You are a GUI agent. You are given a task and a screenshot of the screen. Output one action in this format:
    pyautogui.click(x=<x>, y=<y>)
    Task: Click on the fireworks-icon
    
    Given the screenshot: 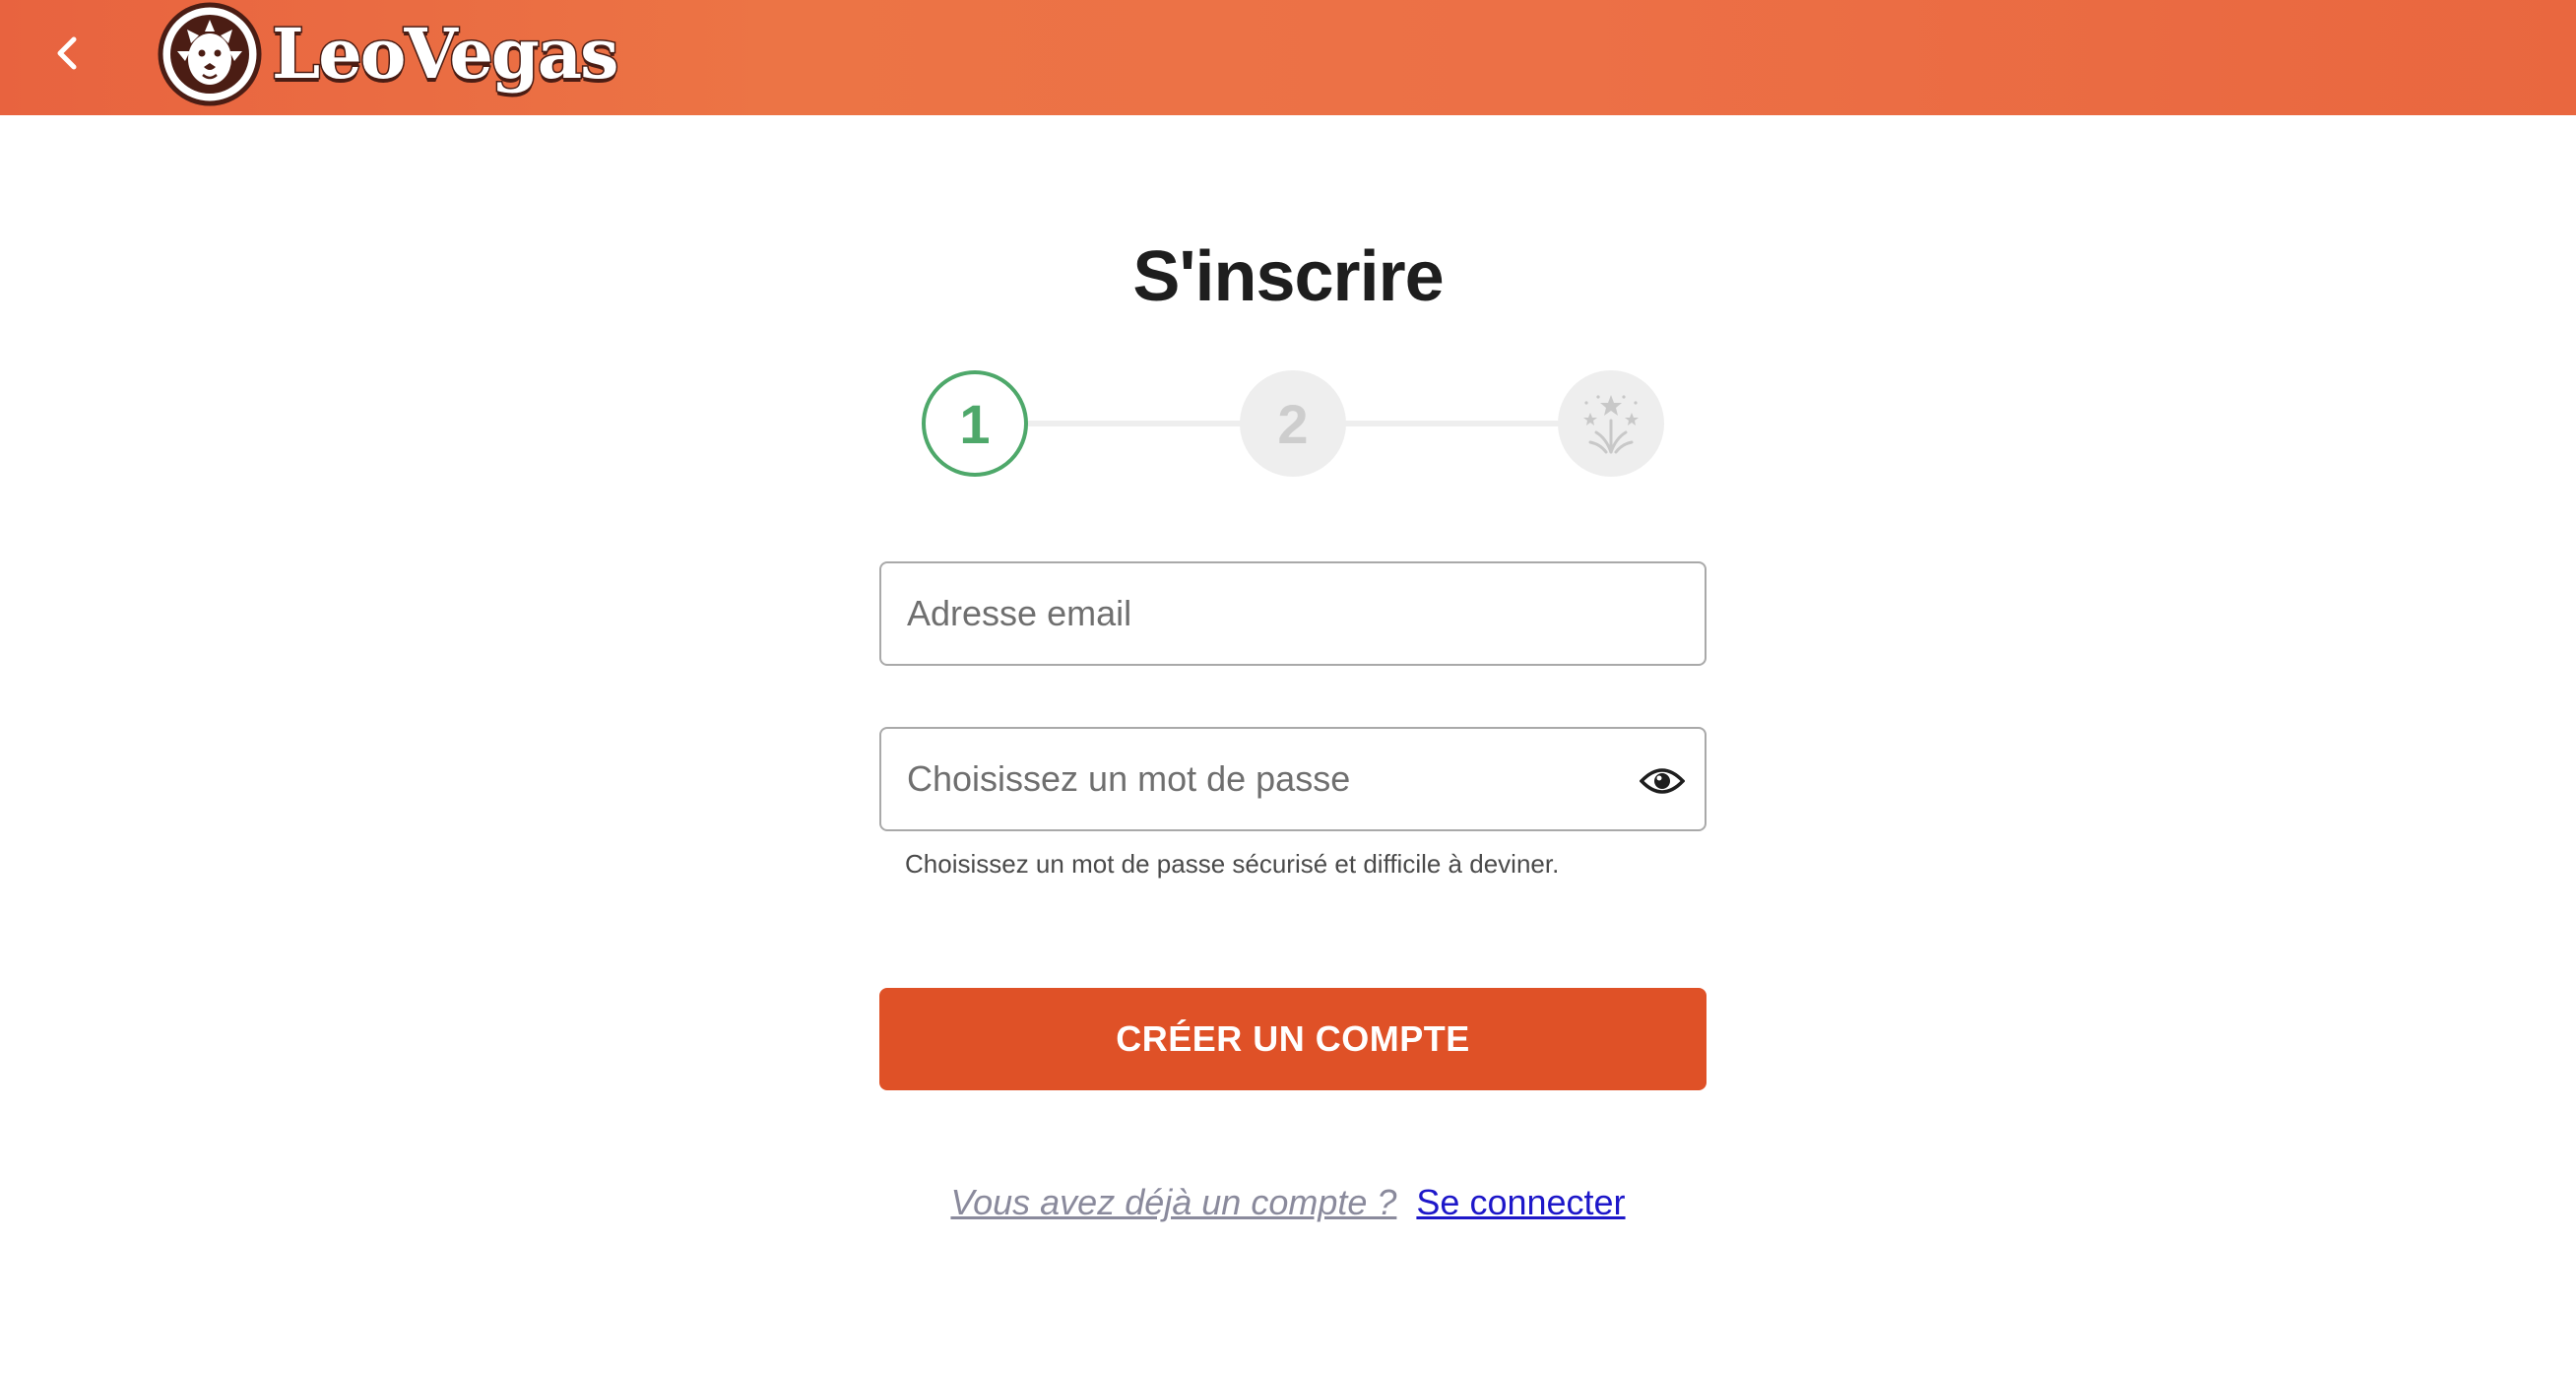 What is the action you would take?
    pyautogui.click(x=1611, y=425)
    